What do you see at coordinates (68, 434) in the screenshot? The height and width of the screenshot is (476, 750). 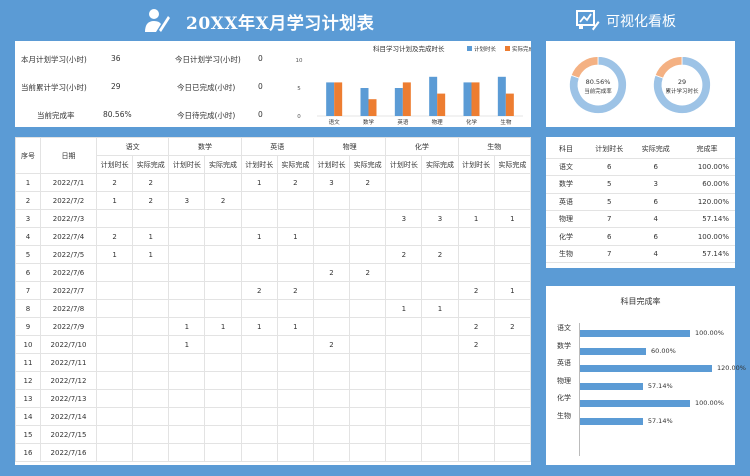 I see `row-date: 2022/7/15` at bounding box center [68, 434].